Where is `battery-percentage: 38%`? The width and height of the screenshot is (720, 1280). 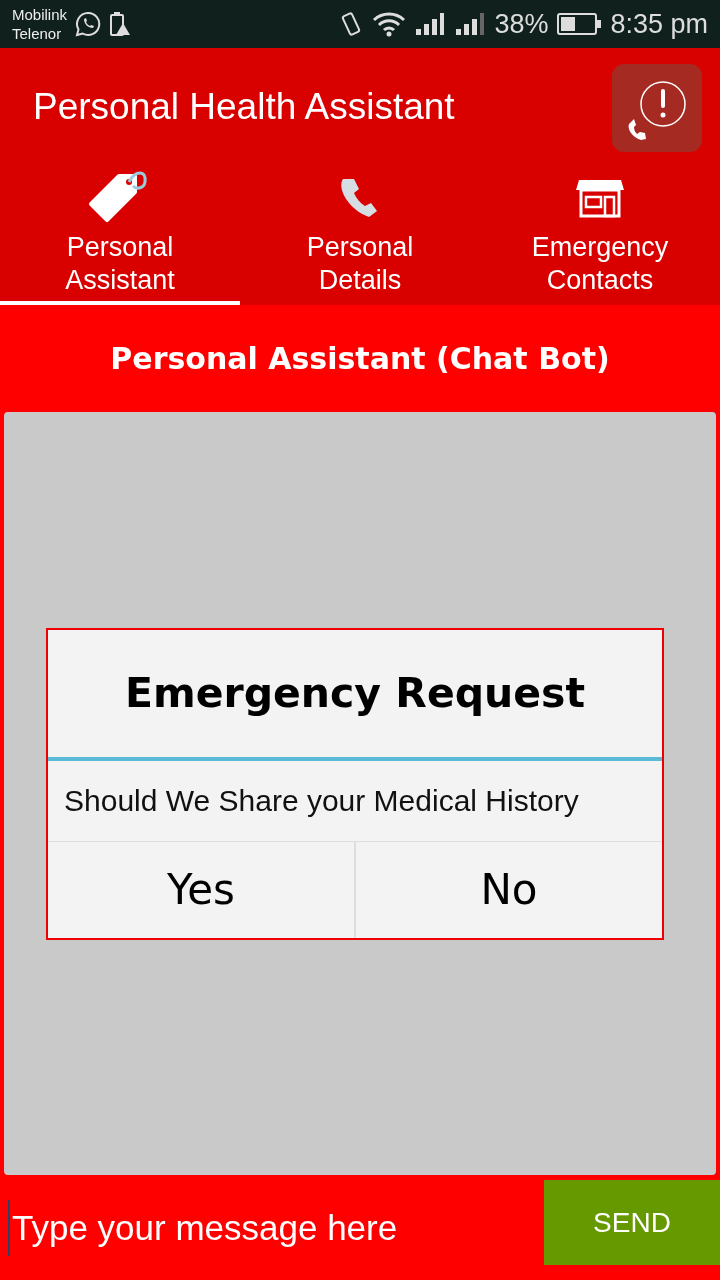
battery-percentage: 38% is located at coordinates (521, 24).